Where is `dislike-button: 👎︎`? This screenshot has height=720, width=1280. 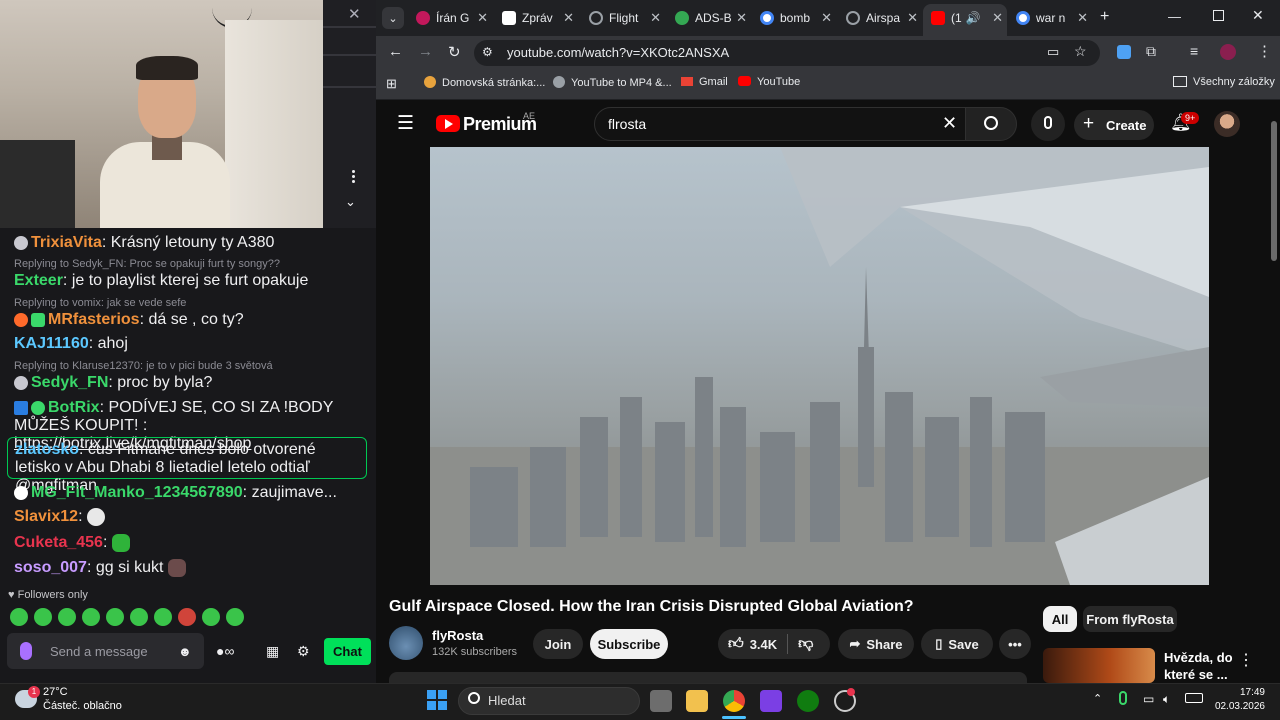 dislike-button: 👎︎ is located at coordinates (805, 644).